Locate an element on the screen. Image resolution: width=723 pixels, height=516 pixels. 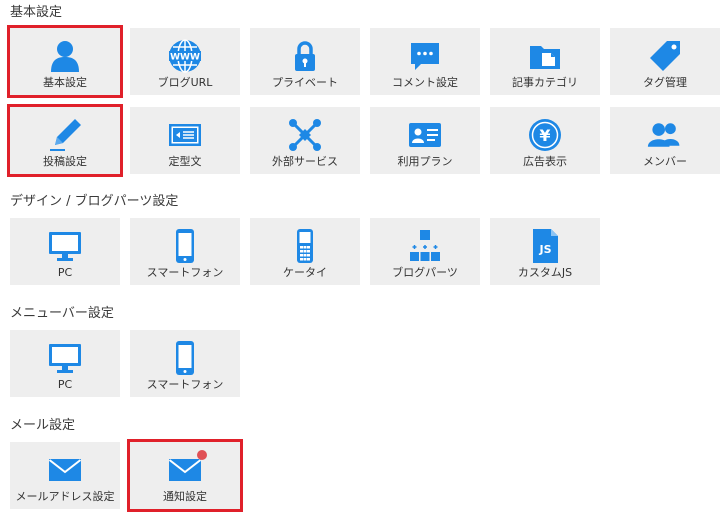
js-file-icon: JS is located at coordinates (545, 246).